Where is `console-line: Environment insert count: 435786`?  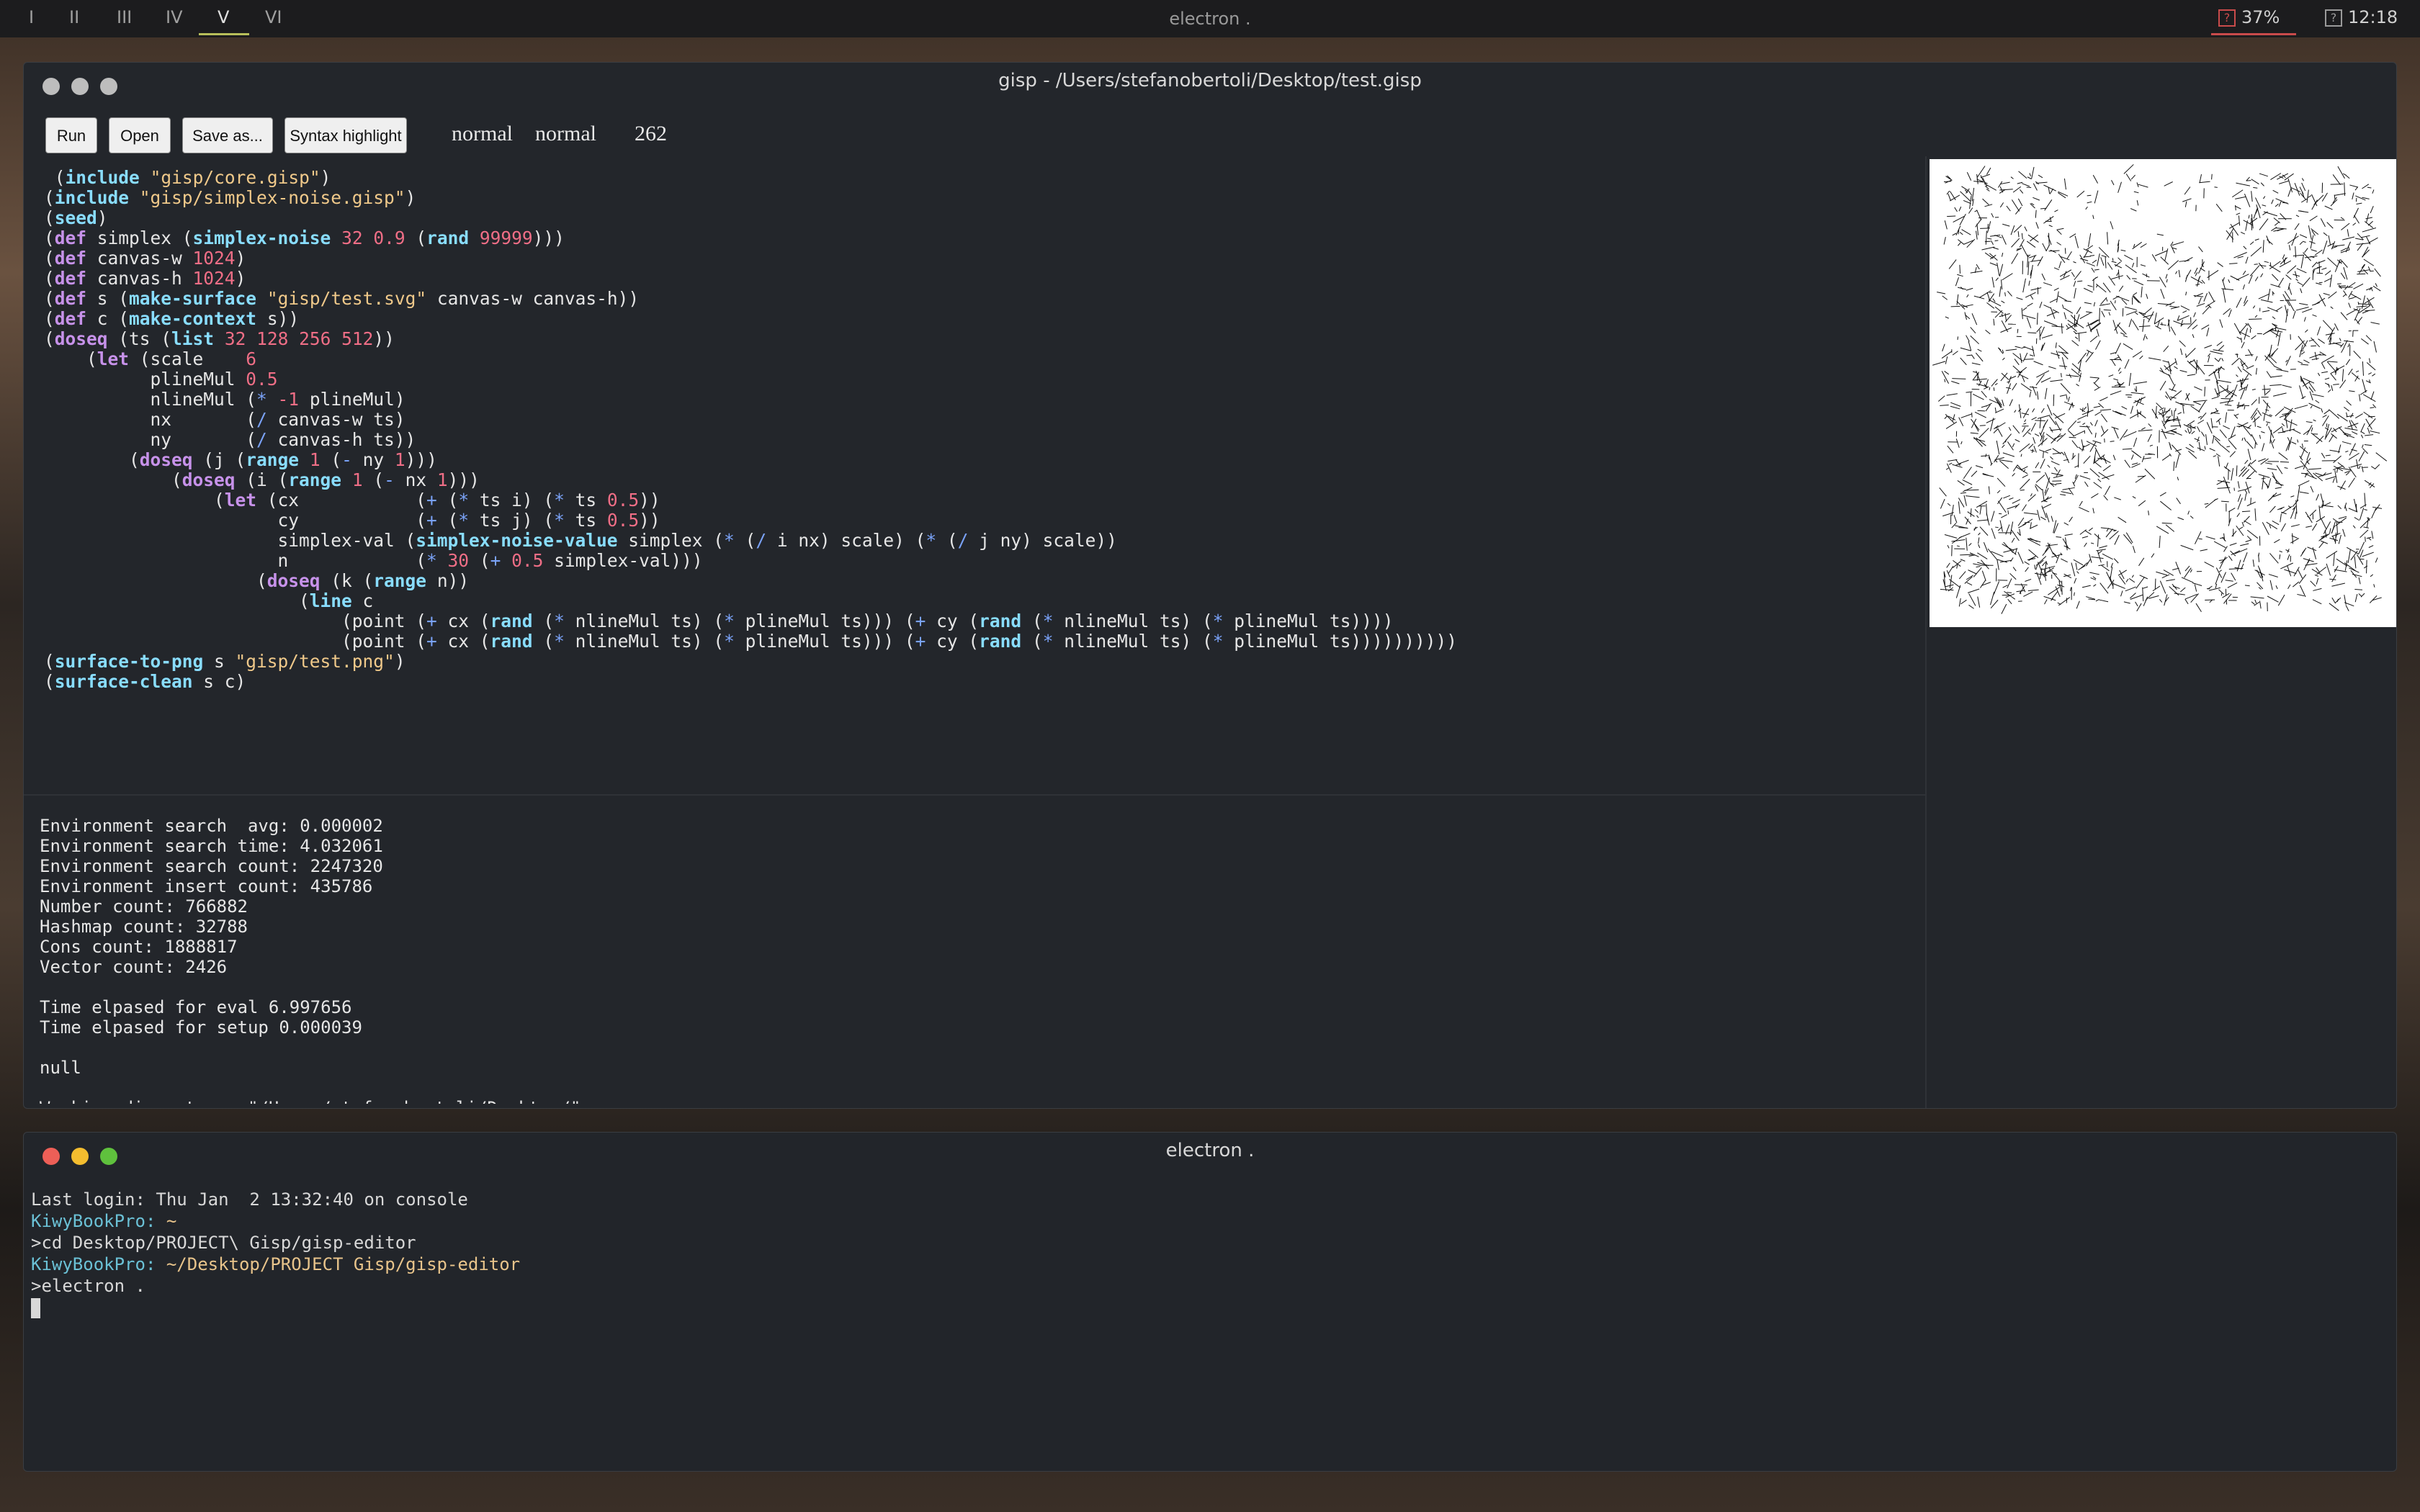
console-line: Environment insert count: 435786 is located at coordinates (206, 886).